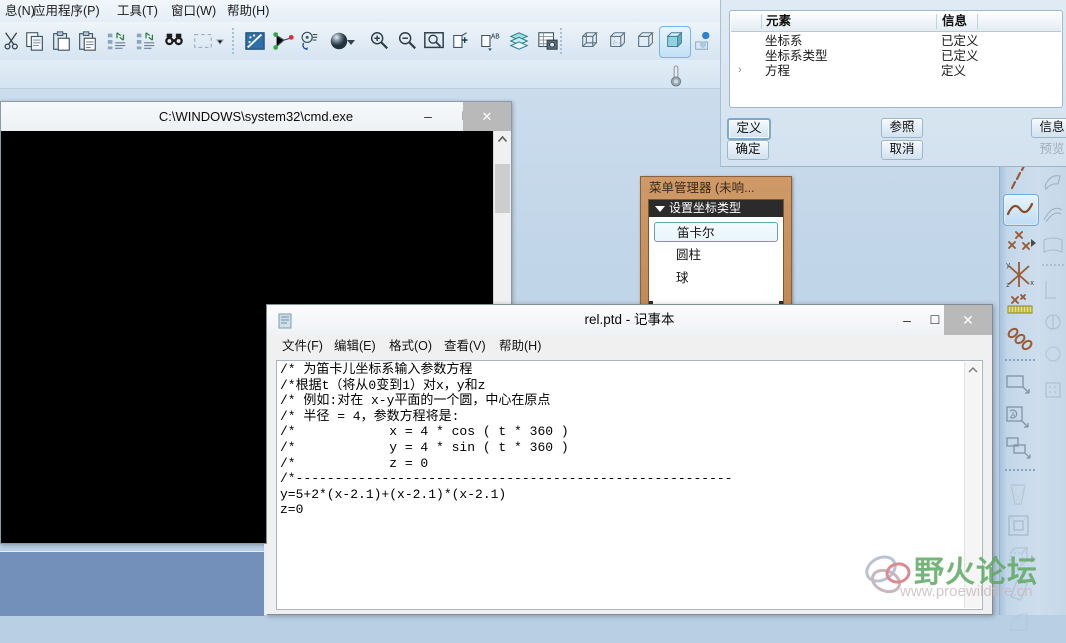  Describe the element at coordinates (1053, 354) in the screenshot. I see `thicken-icon` at that location.